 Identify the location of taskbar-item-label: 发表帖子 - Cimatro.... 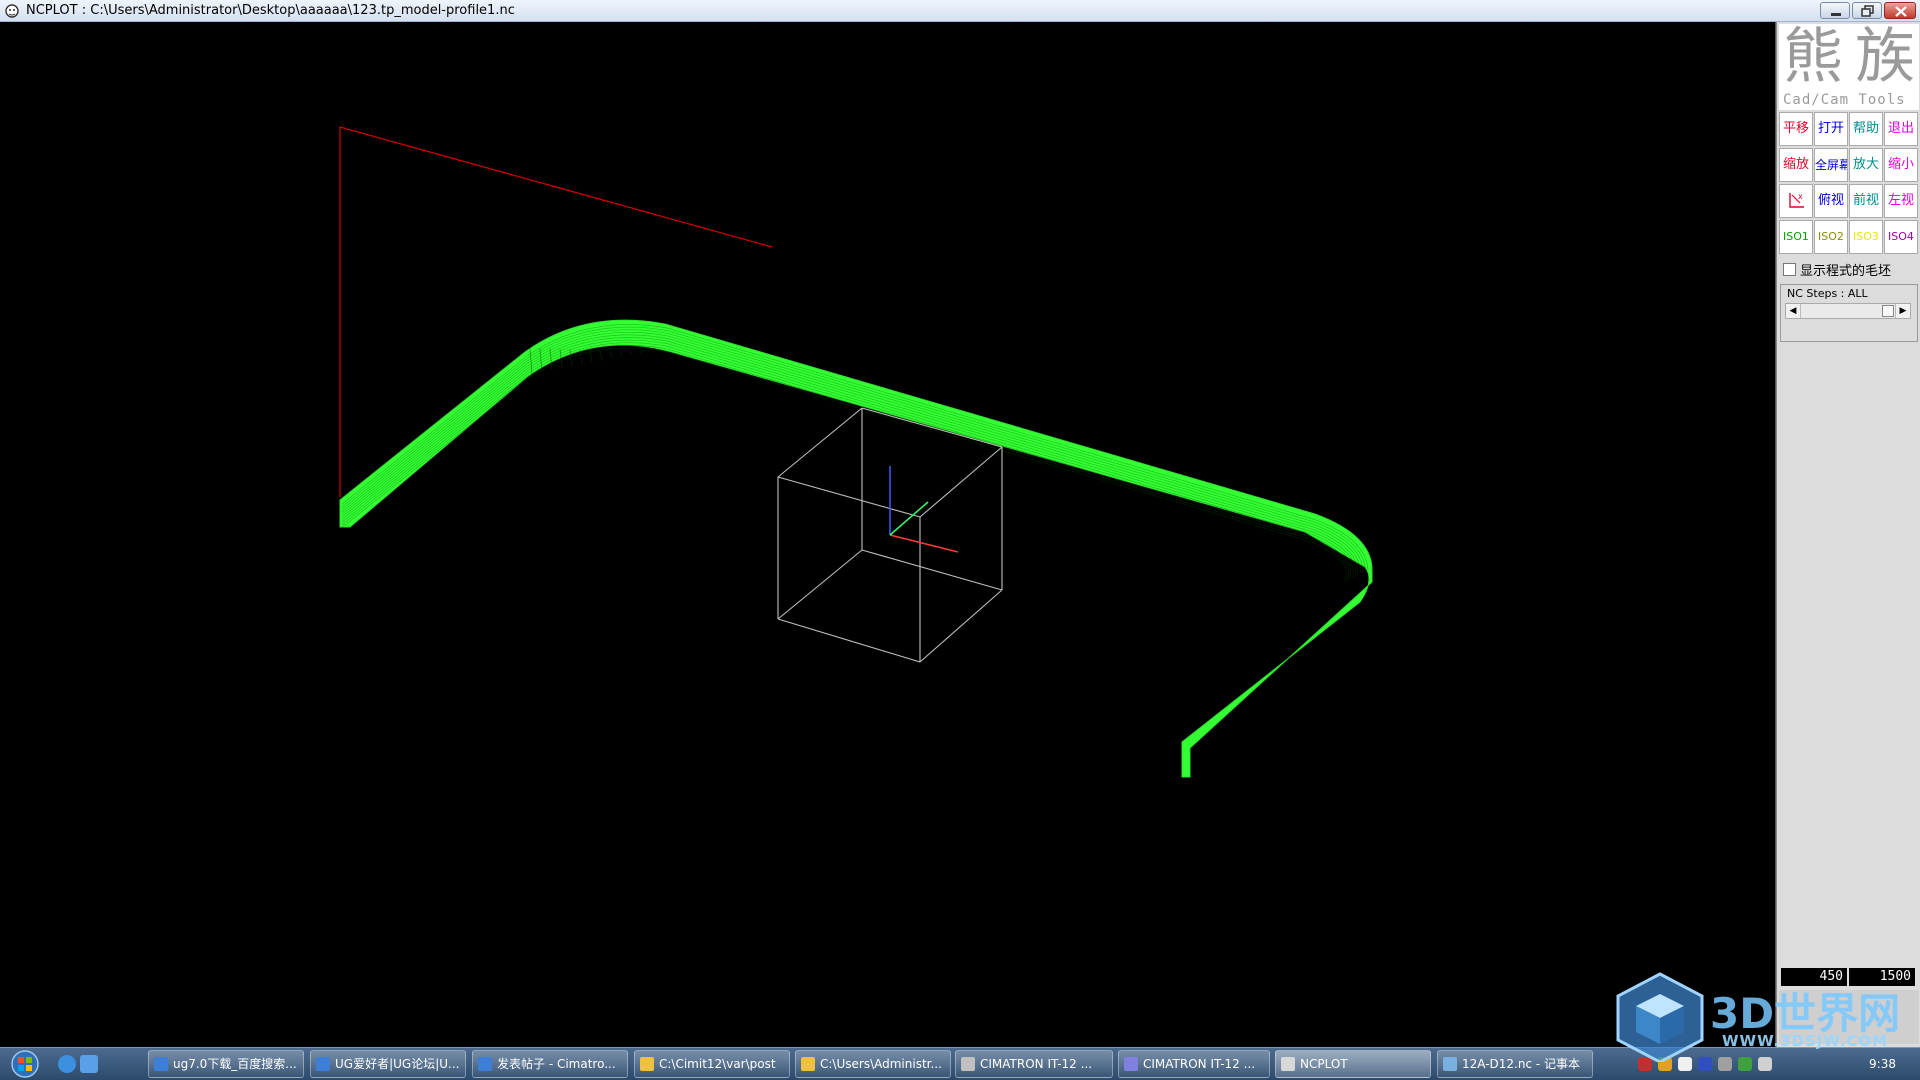
(556, 1064).